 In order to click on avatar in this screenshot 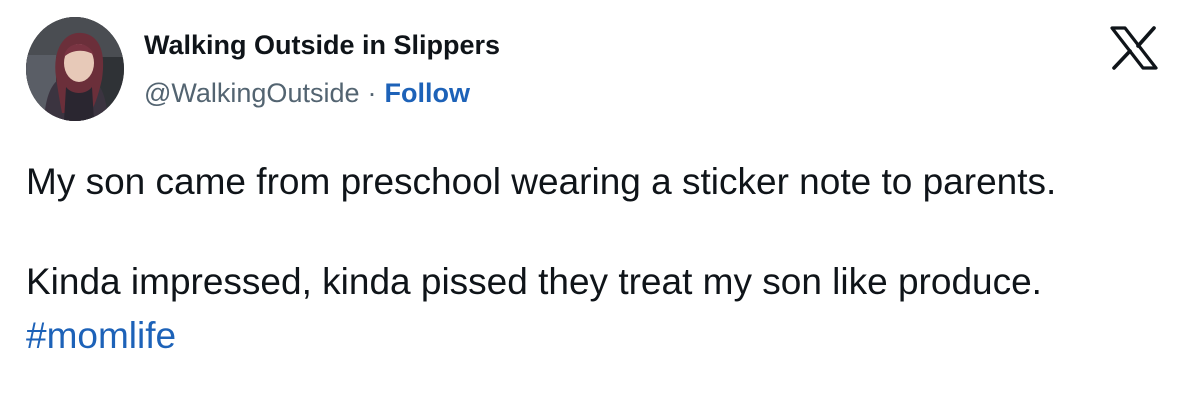, I will do `click(75, 69)`.